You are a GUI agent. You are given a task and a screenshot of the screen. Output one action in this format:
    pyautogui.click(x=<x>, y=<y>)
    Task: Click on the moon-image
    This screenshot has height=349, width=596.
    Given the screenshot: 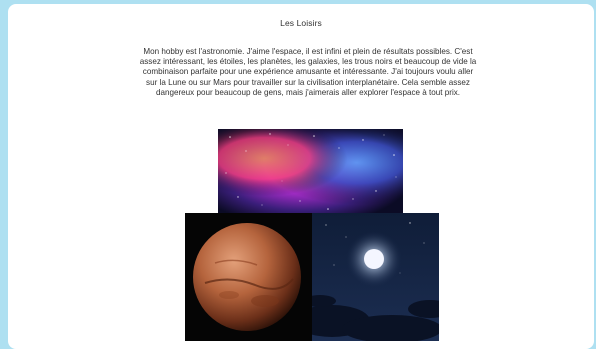 What is the action you would take?
    pyautogui.click(x=375, y=277)
    